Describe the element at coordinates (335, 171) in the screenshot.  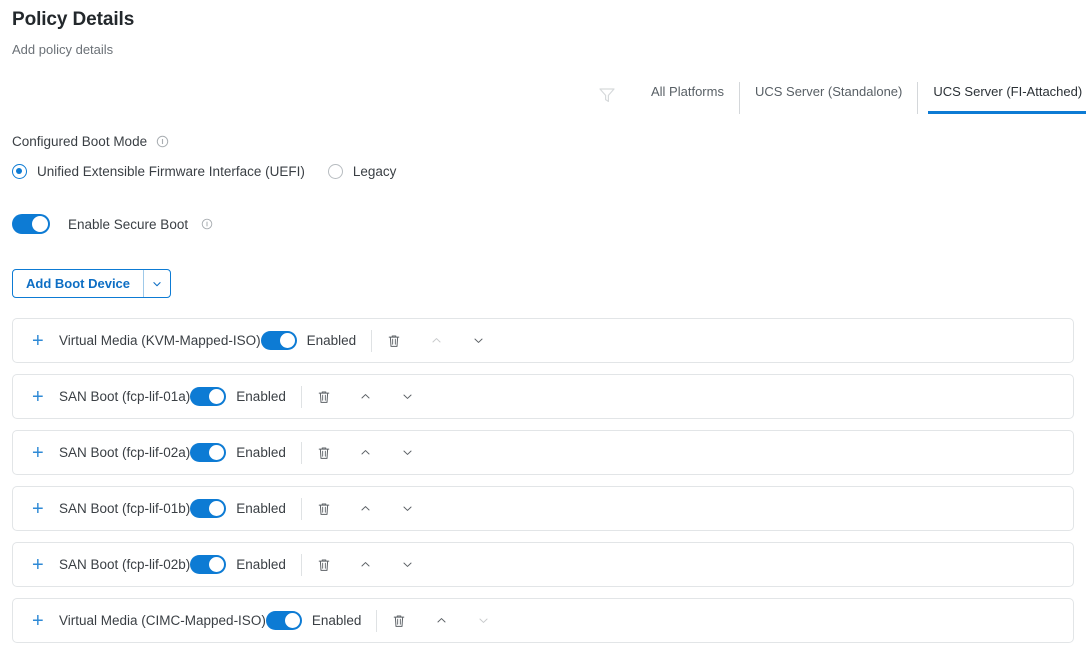
I see `radio-mark-legacy` at that location.